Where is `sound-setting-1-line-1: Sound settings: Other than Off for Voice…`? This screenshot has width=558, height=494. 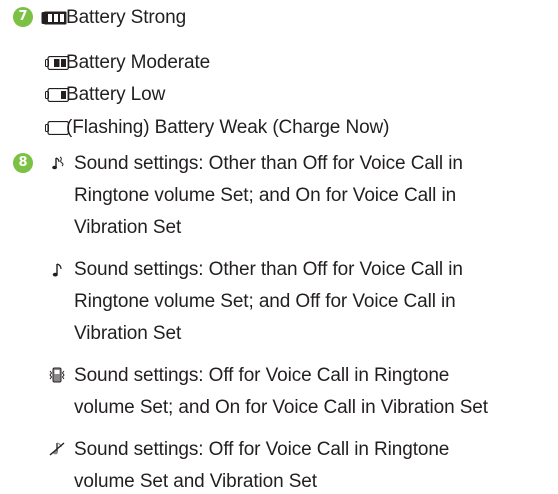
sound-setting-1-line-1: Sound settings: Other than Off for Voice… is located at coordinates (268, 163).